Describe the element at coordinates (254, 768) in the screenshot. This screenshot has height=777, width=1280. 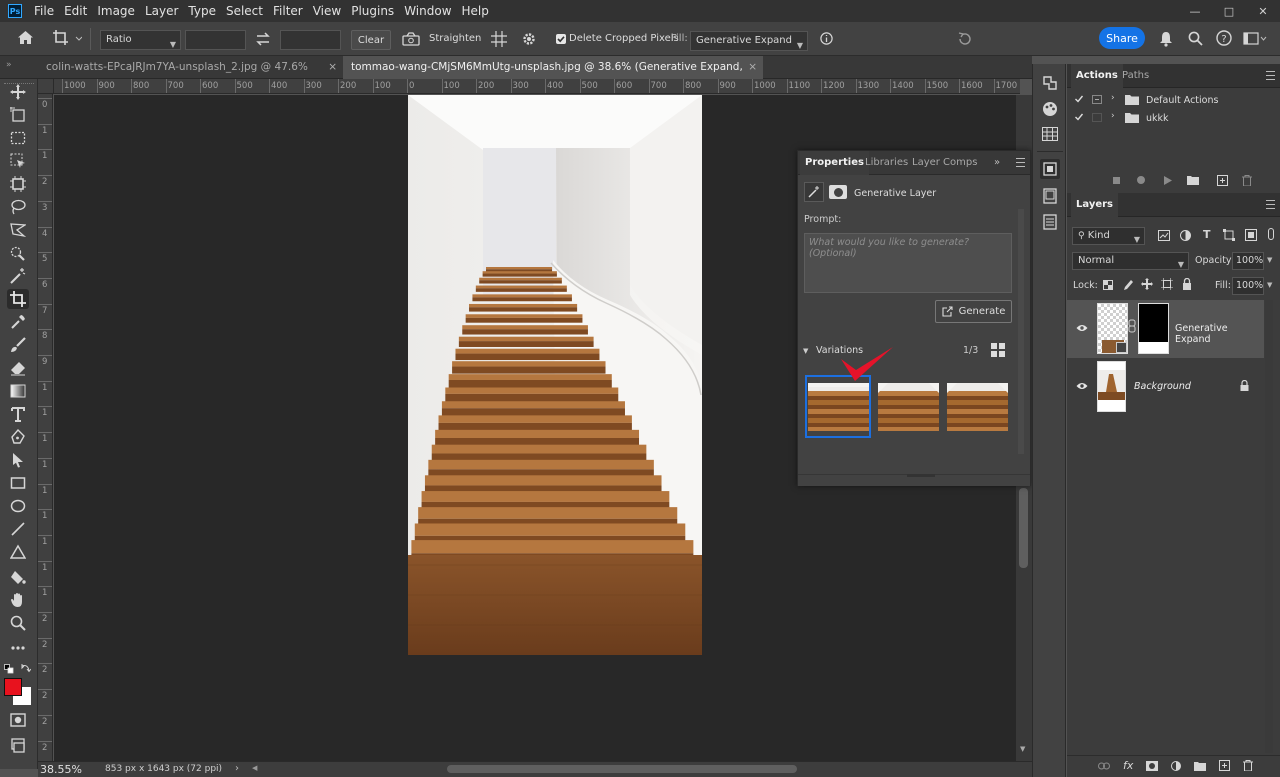
I see `scroll-left-icon: ◀` at that location.